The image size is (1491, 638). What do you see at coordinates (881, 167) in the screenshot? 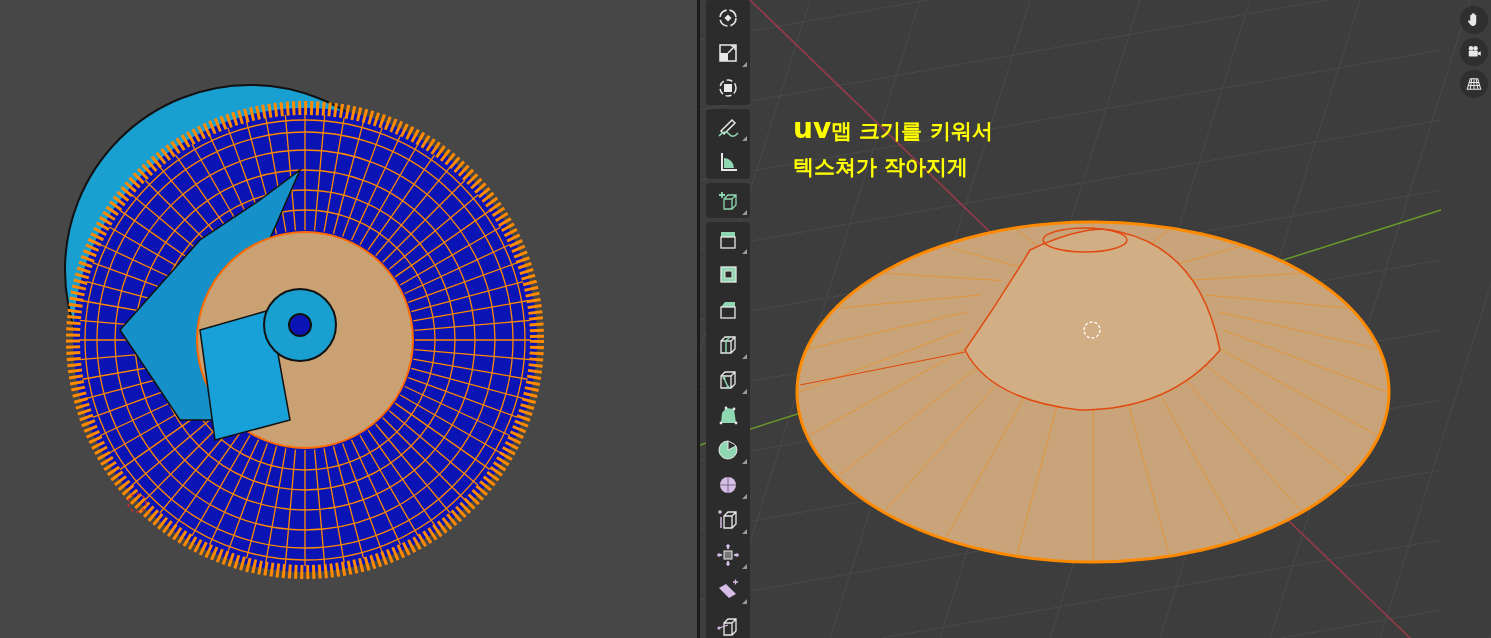
I see `annotation-text: 텍스쳐가 작아지게` at bounding box center [881, 167].